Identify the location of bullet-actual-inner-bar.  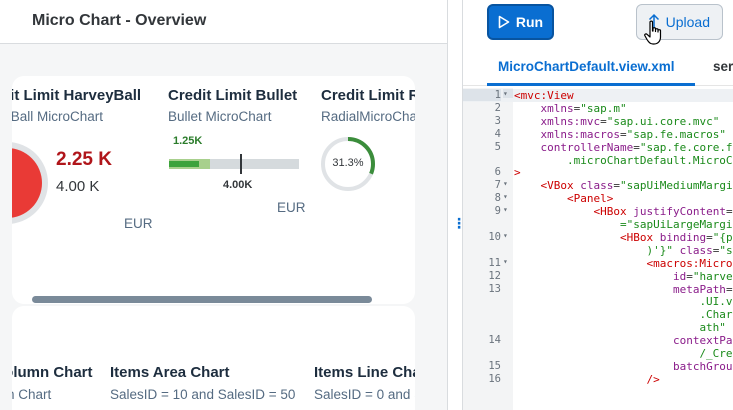
(184, 164).